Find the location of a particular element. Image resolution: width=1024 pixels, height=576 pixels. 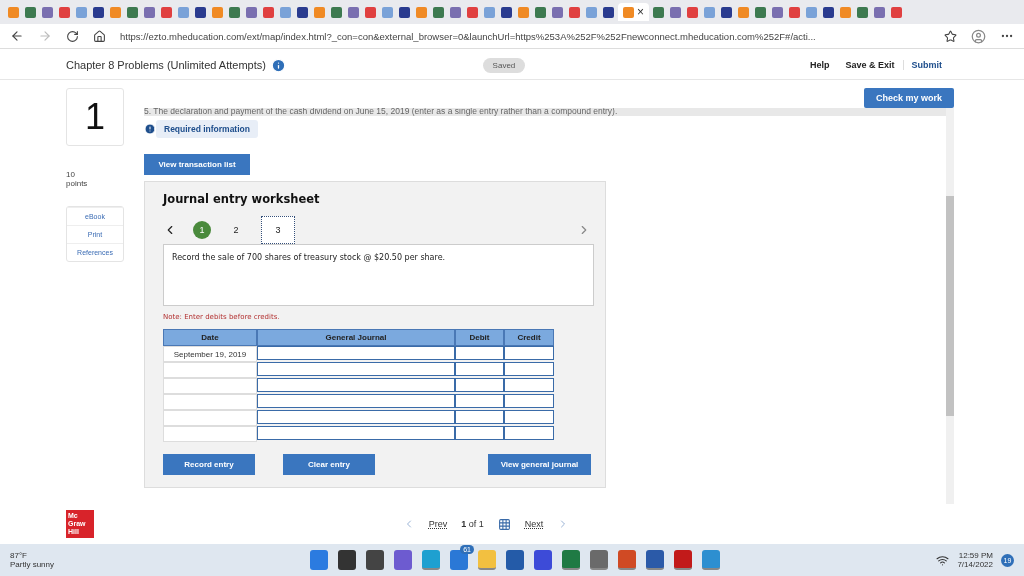

grid-icon is located at coordinates (504, 524).